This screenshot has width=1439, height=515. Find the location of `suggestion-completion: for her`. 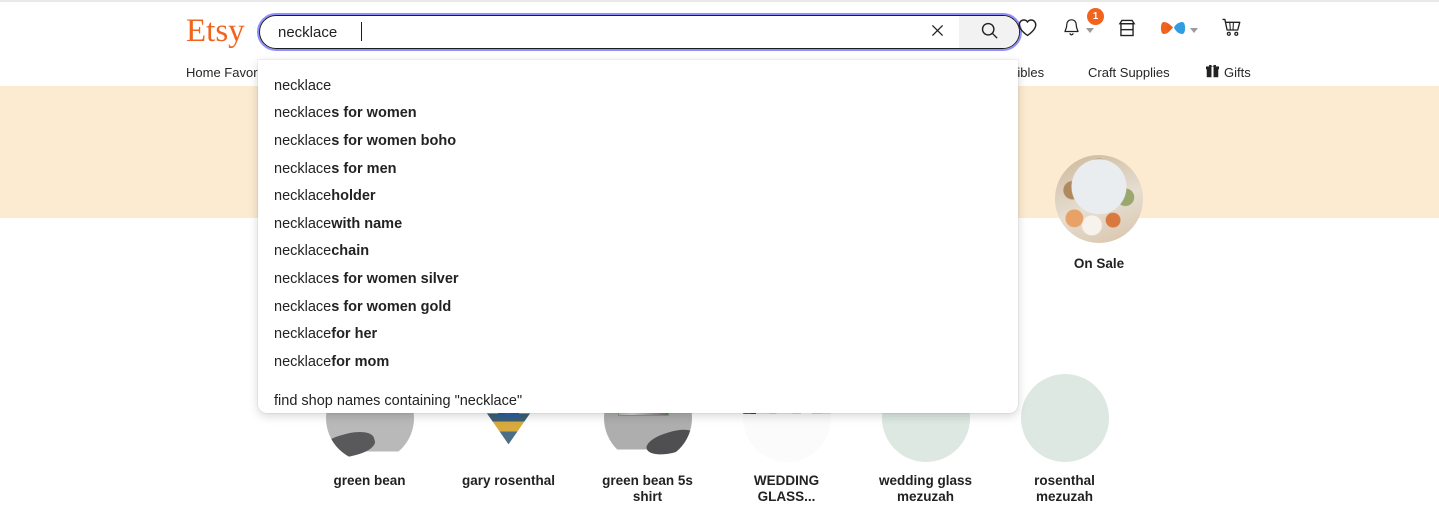

suggestion-completion: for her is located at coordinates (354, 334).